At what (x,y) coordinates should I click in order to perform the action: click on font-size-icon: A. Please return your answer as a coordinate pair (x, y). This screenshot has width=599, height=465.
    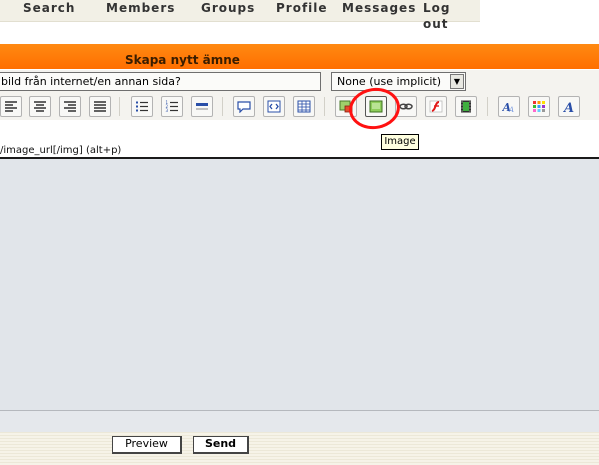
    Looking at the image, I should click on (569, 106).